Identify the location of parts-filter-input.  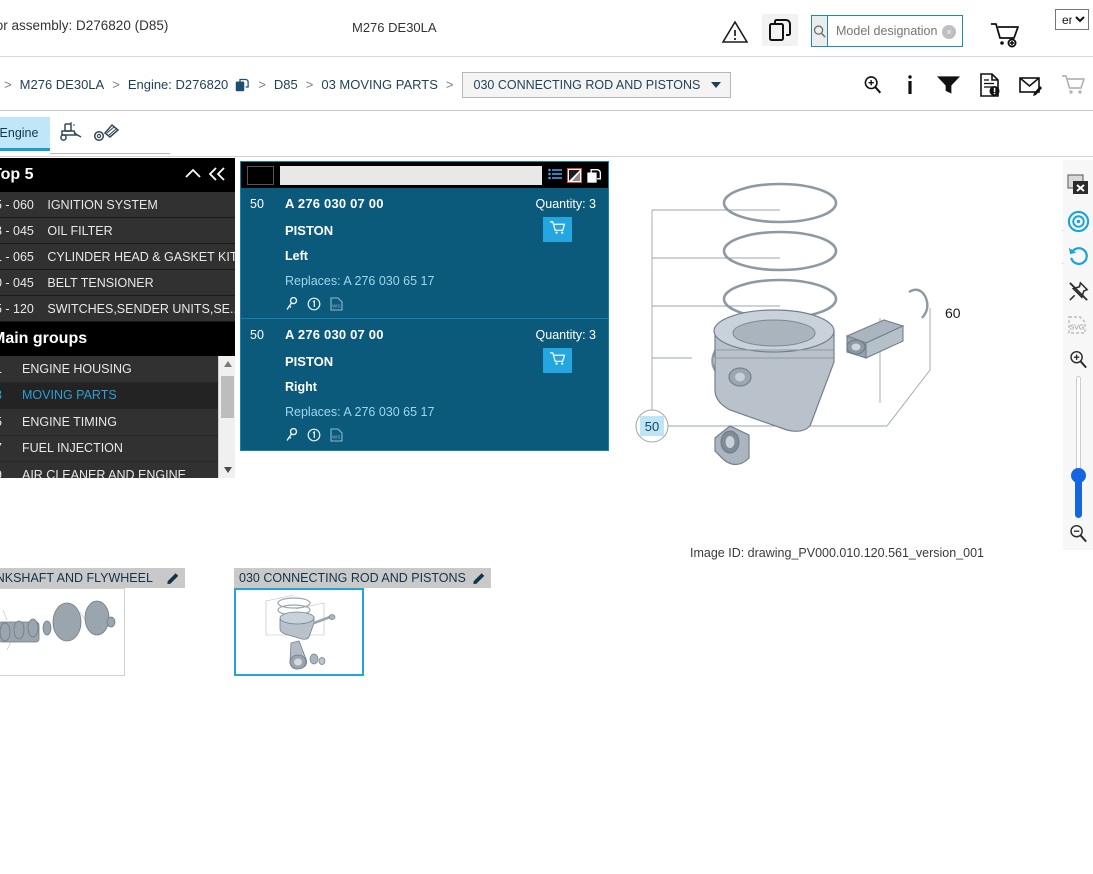
(411, 175).